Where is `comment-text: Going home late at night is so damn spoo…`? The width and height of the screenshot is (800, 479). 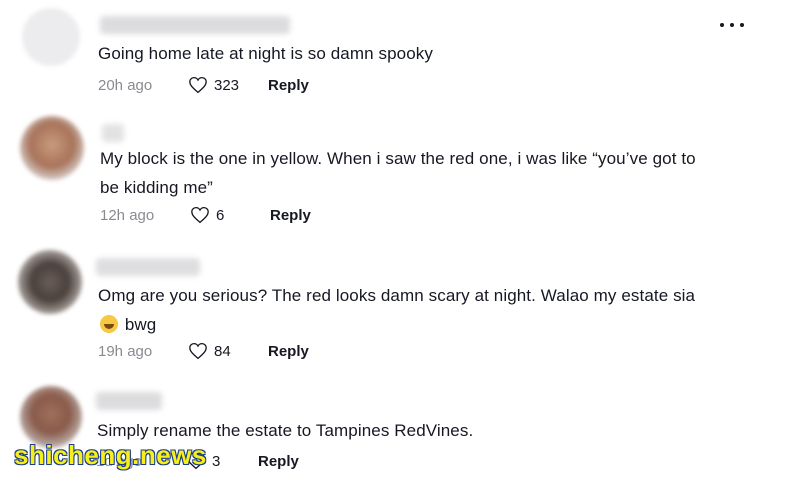
comment-text: Going home late at night is so damn spoo… is located at coordinates (265, 53).